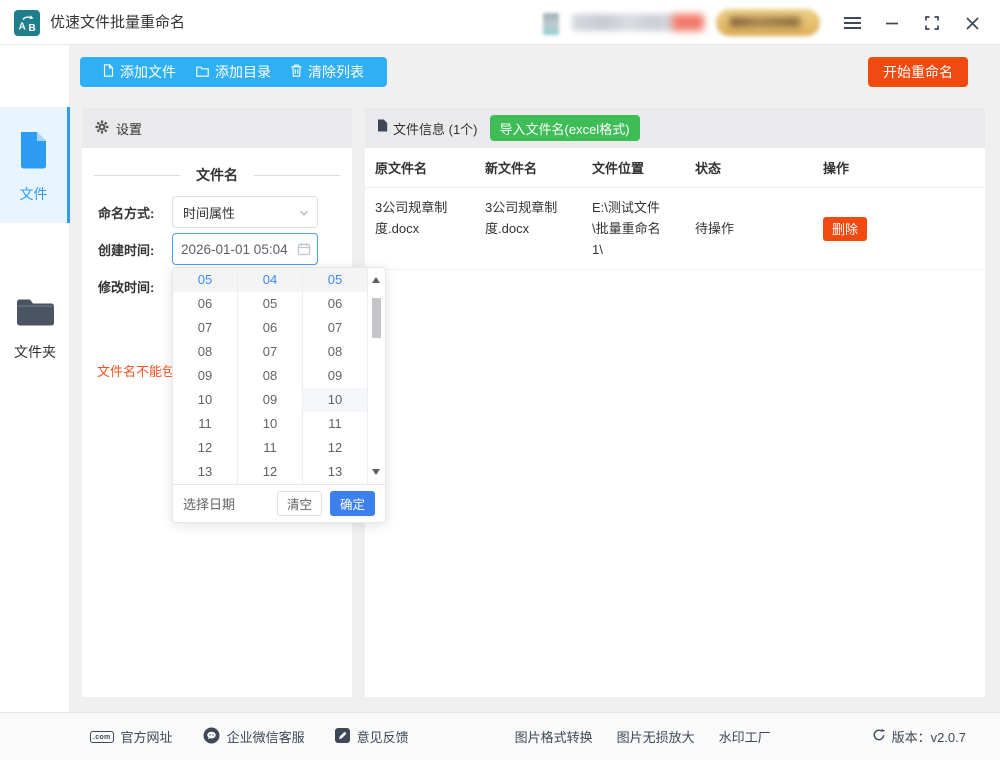 The height and width of the screenshot is (760, 1000). Describe the element at coordinates (918, 72) in the screenshot. I see `start-rename-button: 开始重命名` at that location.